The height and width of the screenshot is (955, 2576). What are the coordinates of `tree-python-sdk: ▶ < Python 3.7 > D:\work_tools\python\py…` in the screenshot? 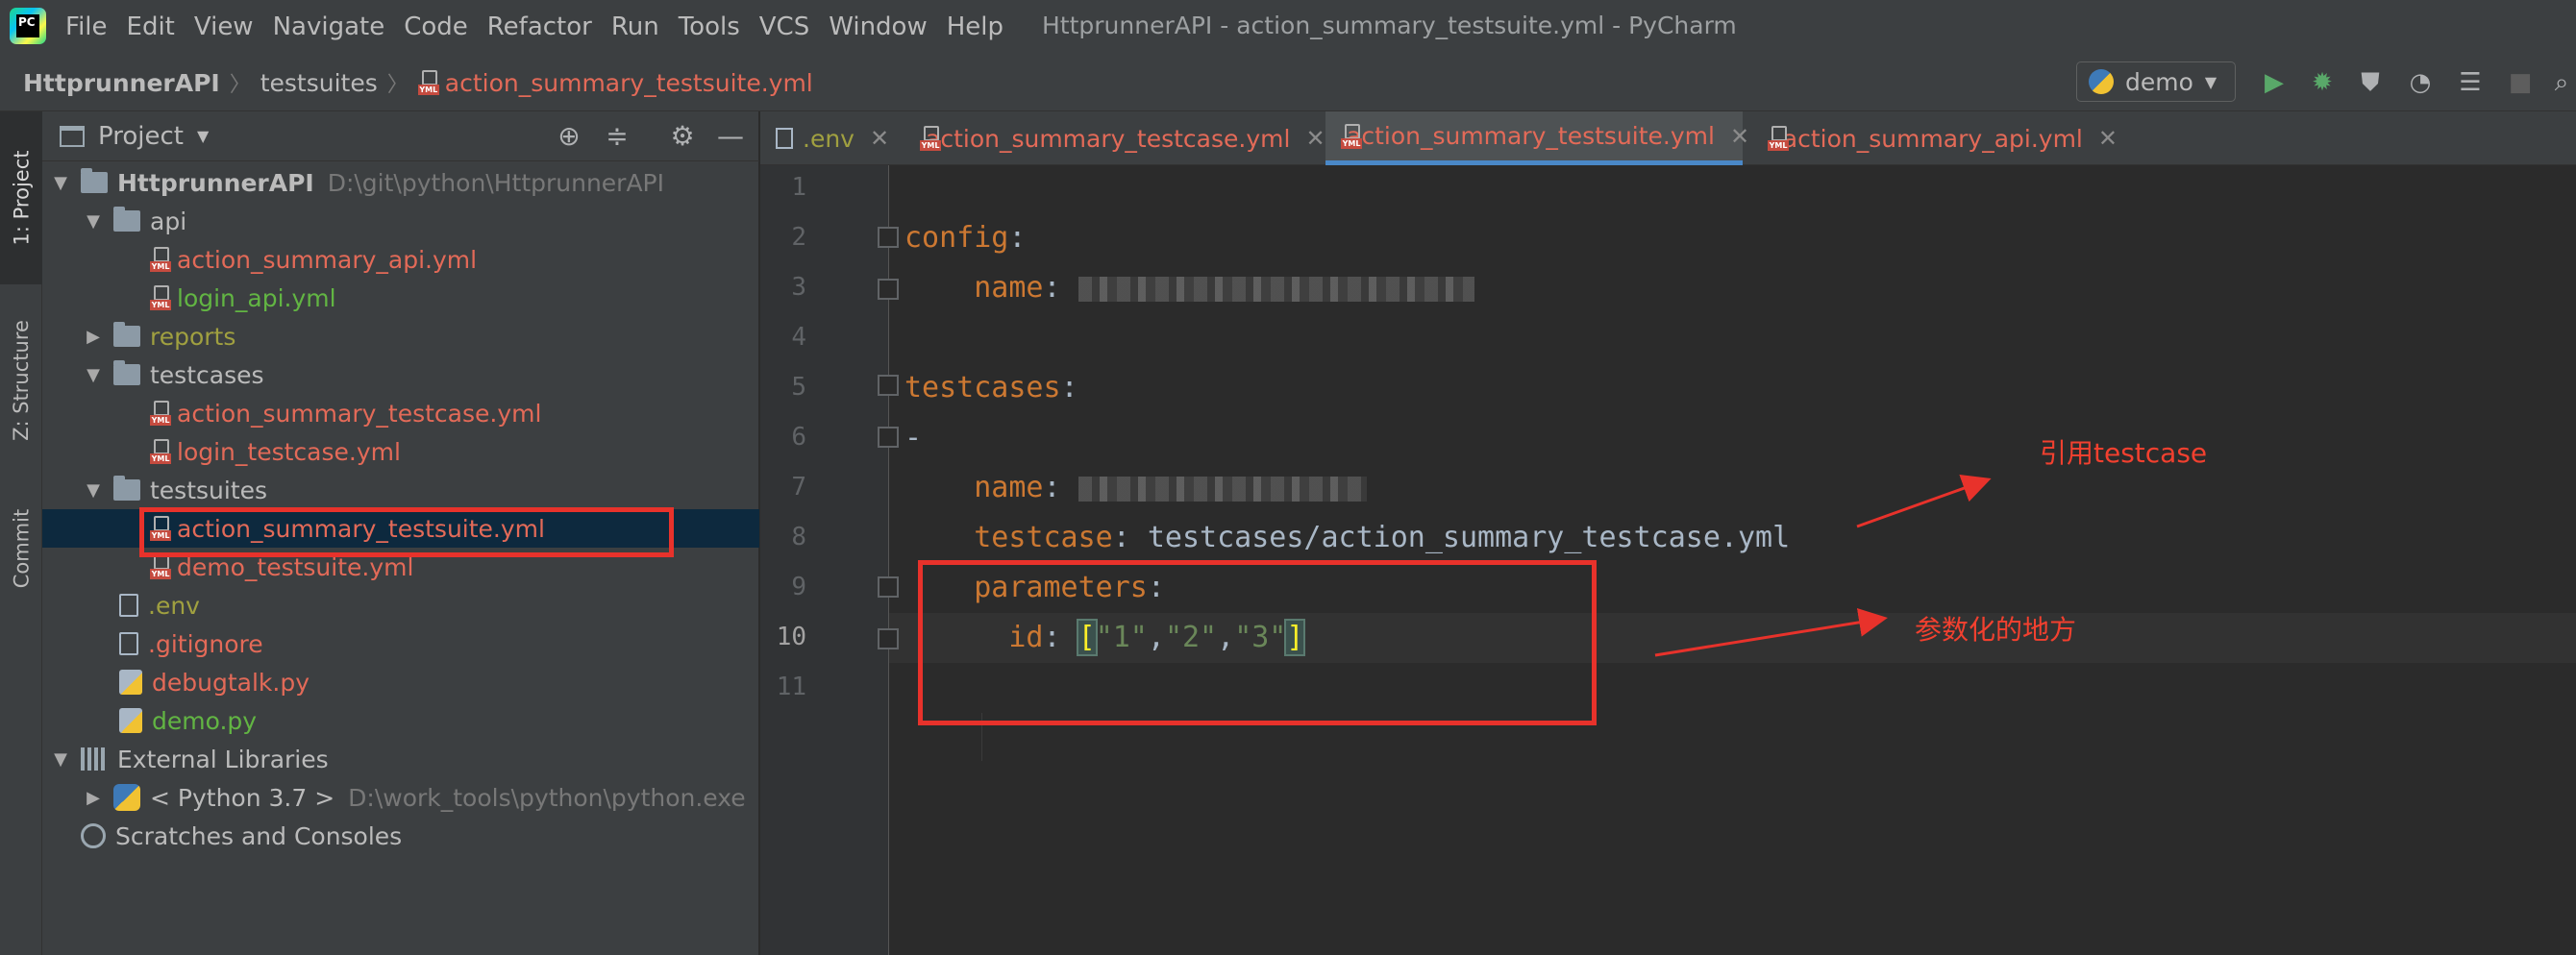 It's located at (401, 797).